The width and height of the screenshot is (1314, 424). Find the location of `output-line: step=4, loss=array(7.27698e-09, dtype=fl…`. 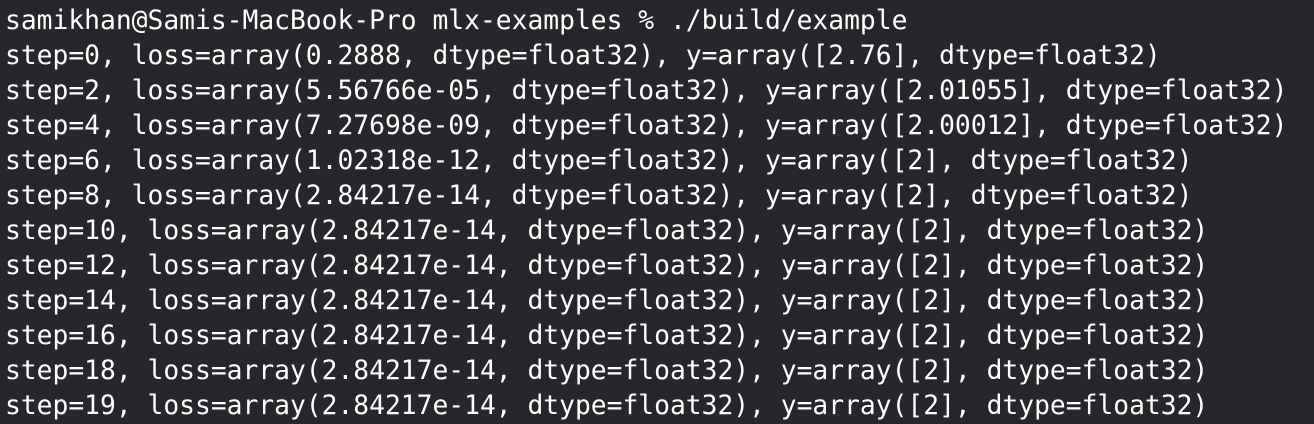

output-line: step=4, loss=array(7.27698e-09, dtype=fl… is located at coordinates (646, 126).